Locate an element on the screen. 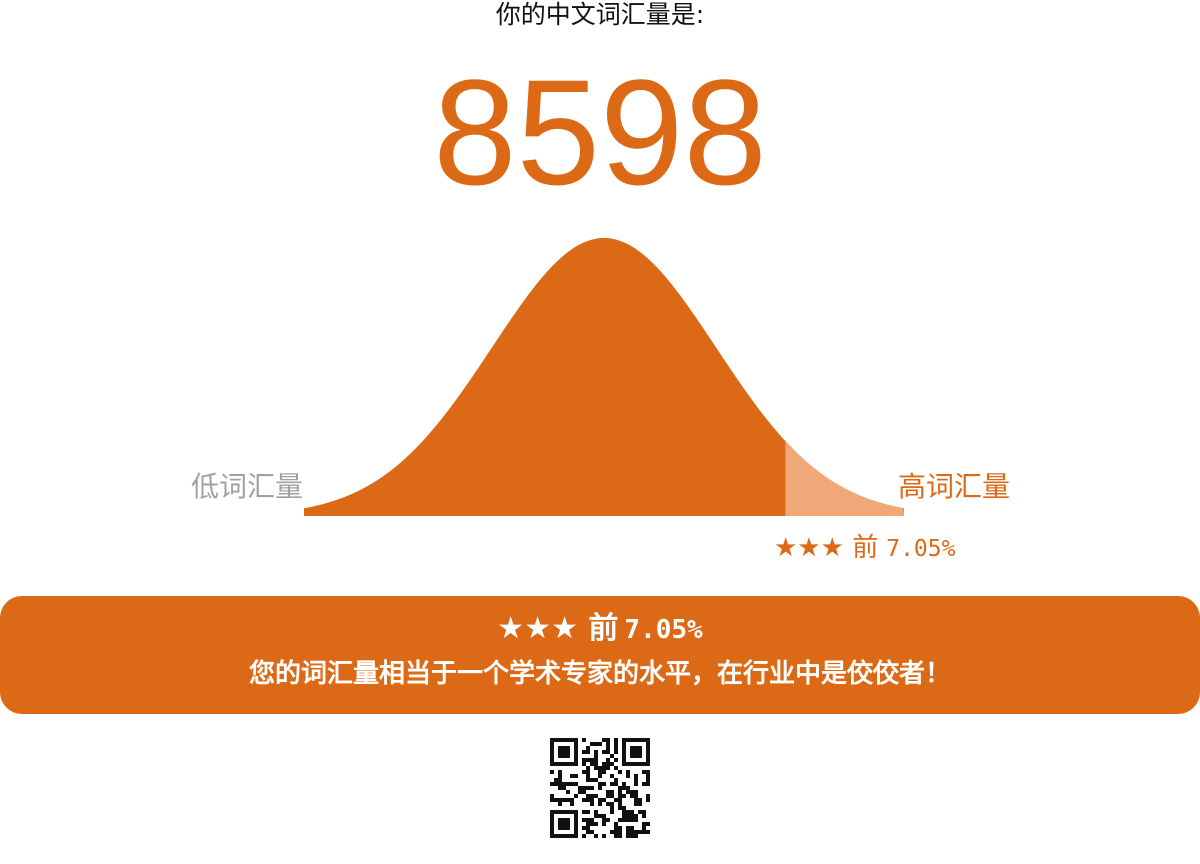  banner-rank-percent: 7.05% is located at coordinates (663, 630).